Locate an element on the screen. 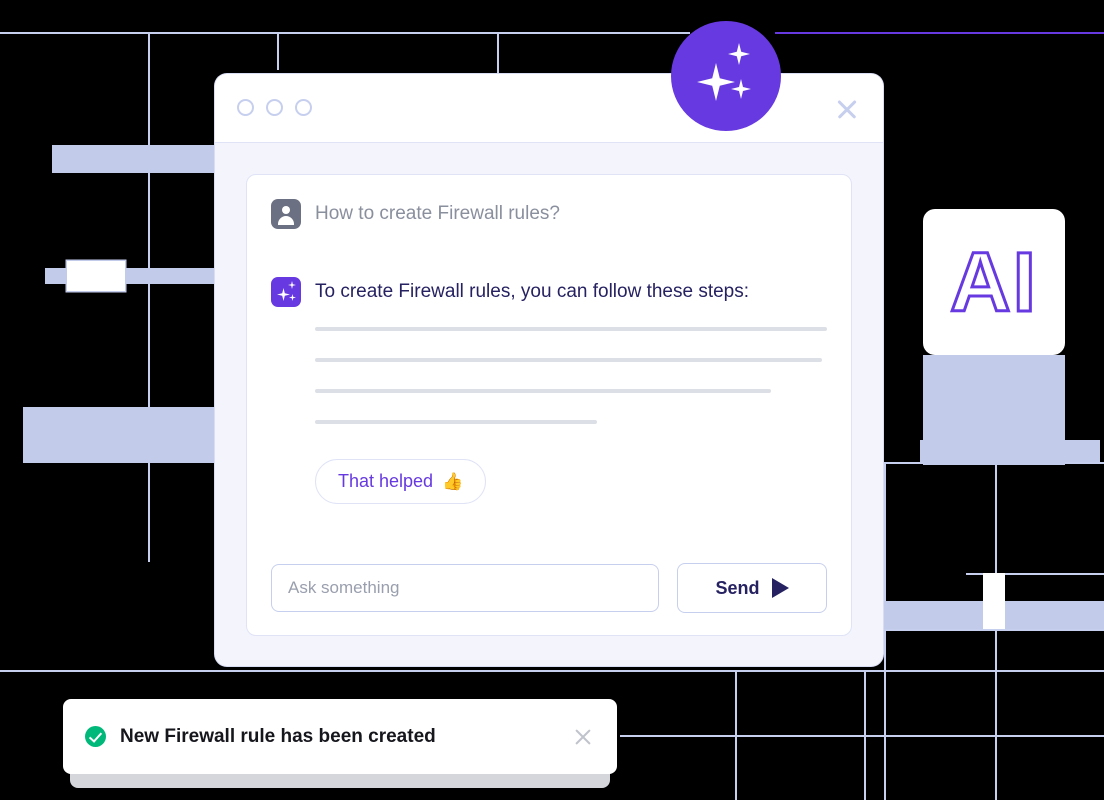 Image resolution: width=1104 pixels, height=800 pixels. ai-card-label: AI is located at coordinates (993, 282).